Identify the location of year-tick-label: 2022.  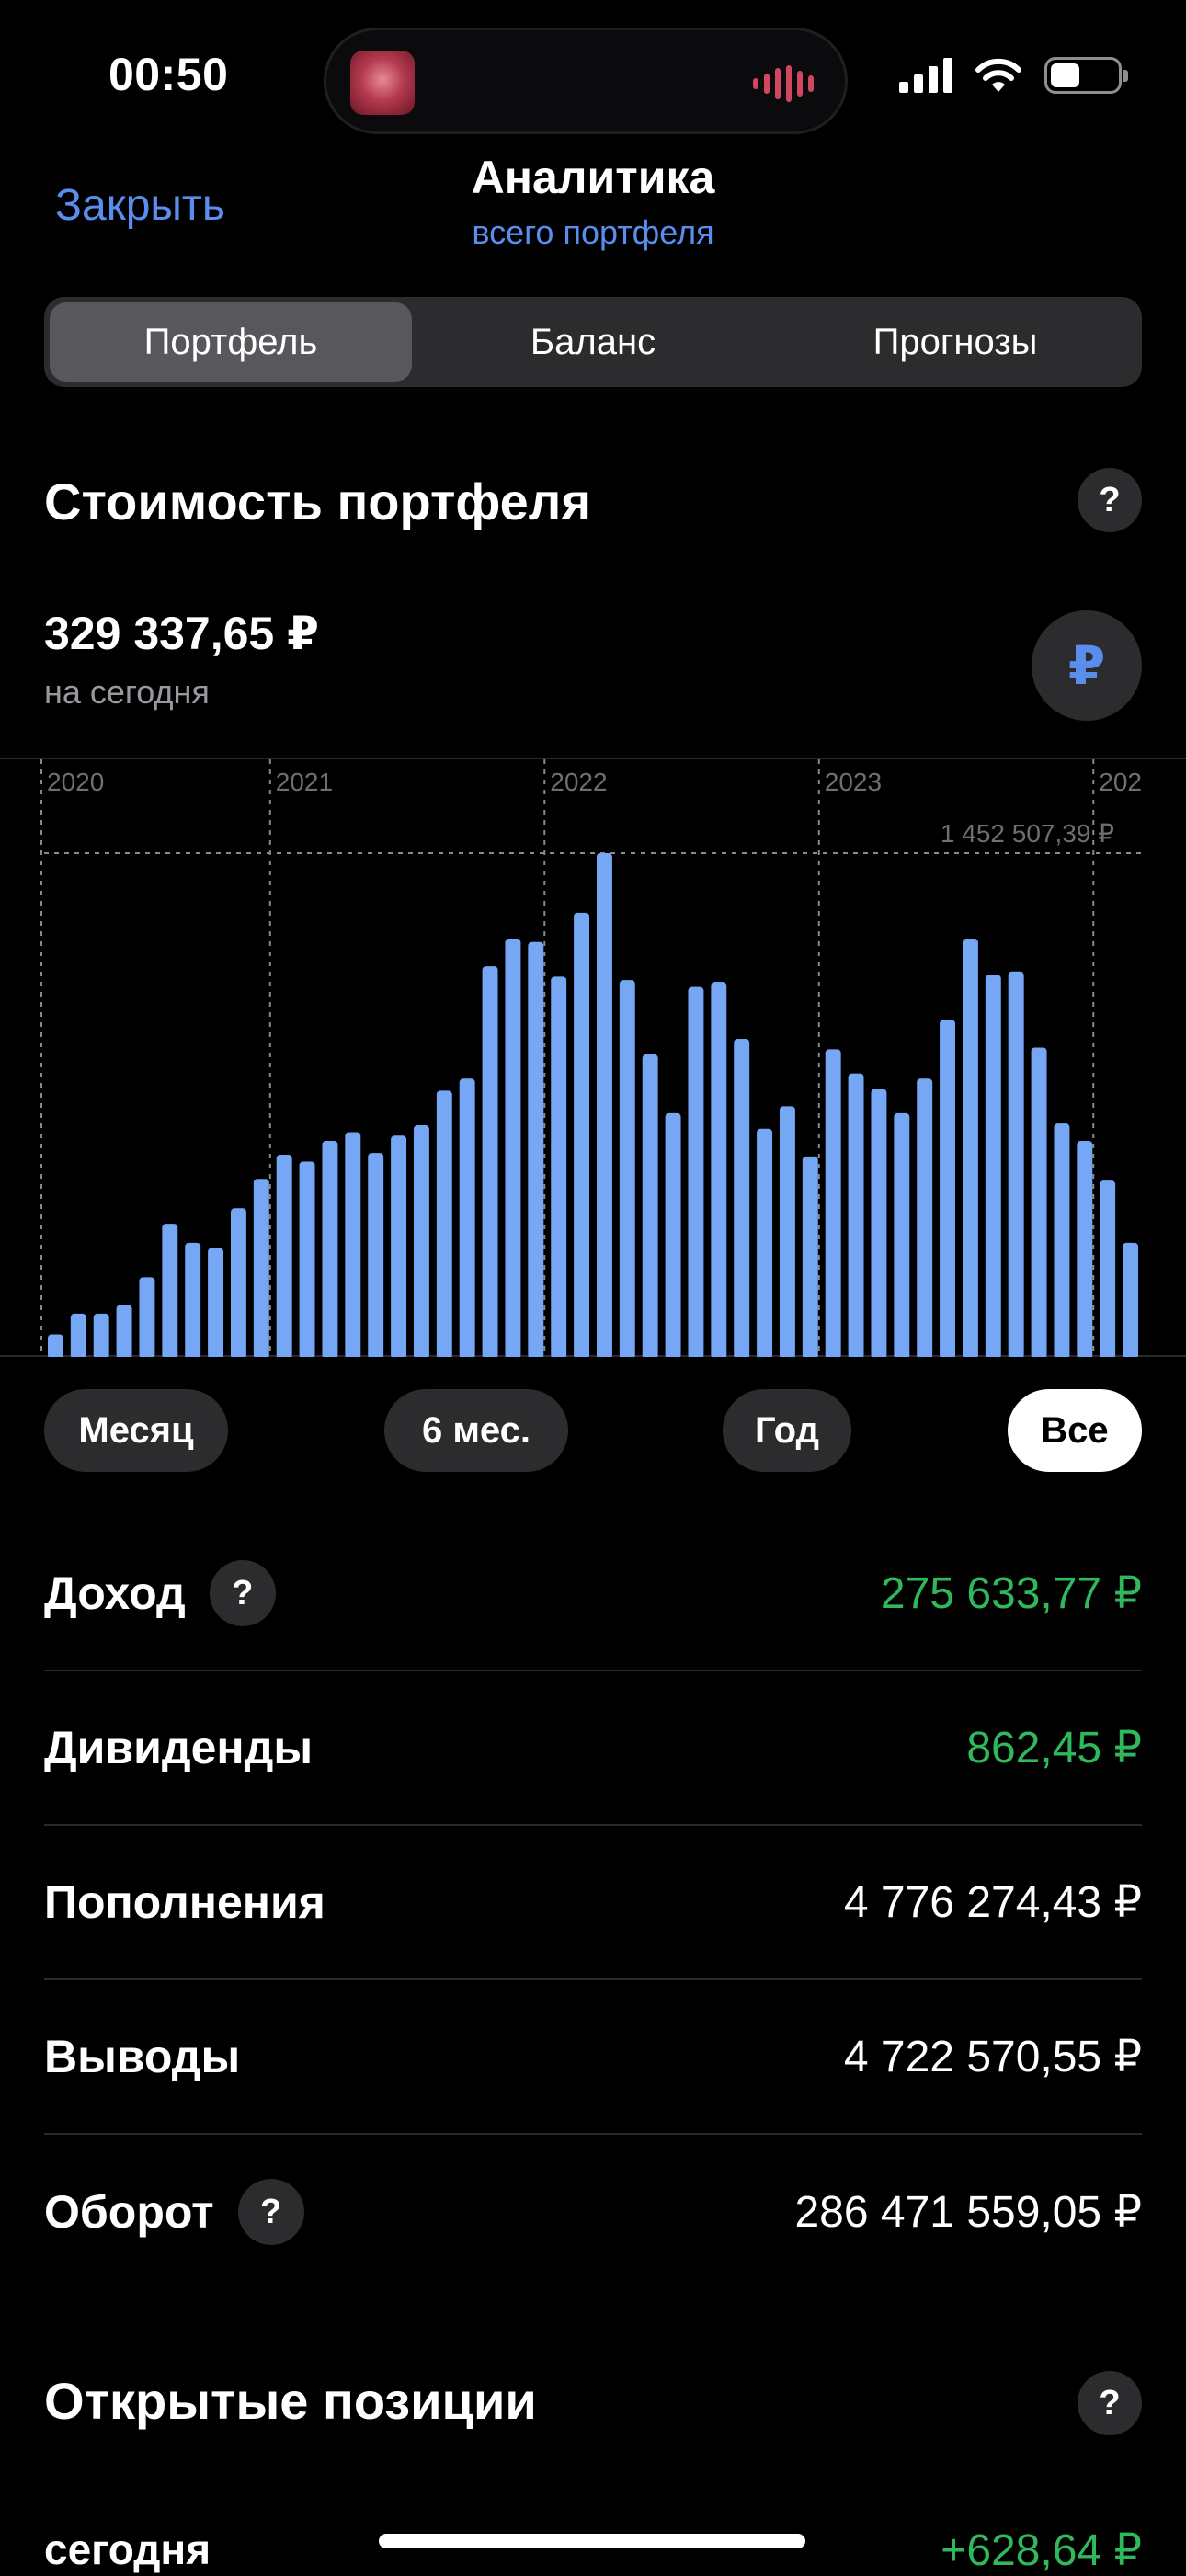
(578, 782).